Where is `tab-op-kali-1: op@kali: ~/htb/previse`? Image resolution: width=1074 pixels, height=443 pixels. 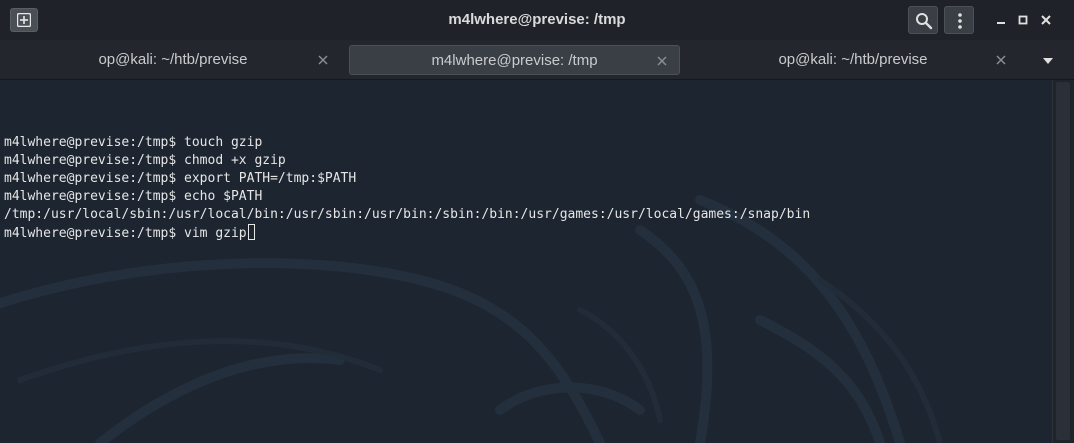 tab-op-kali-1: op@kali: ~/htb/previse is located at coordinates (173, 60).